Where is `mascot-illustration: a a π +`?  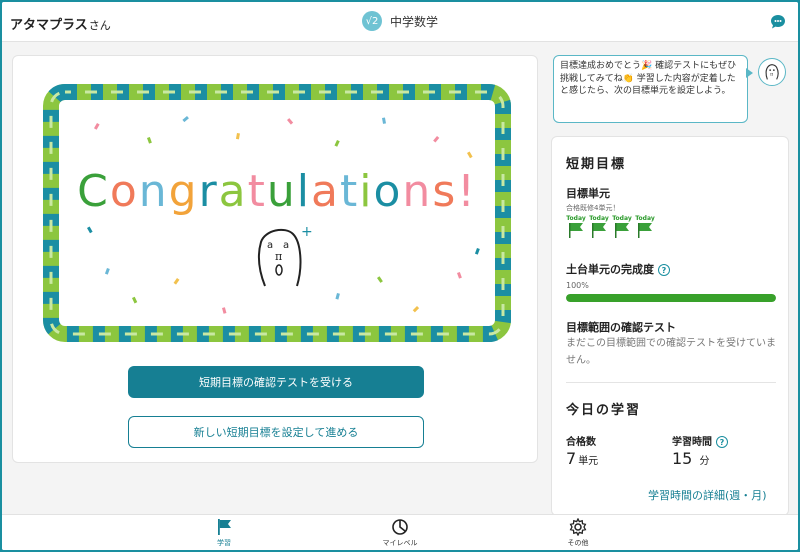
mascot-illustration: a a π + is located at coordinates (285, 255).